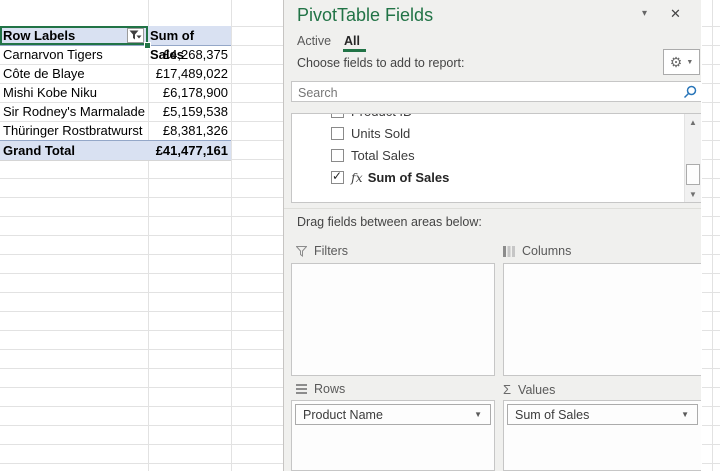  Describe the element at coordinates (507, 389) in the screenshot. I see `sigma-icon: Σ` at that location.